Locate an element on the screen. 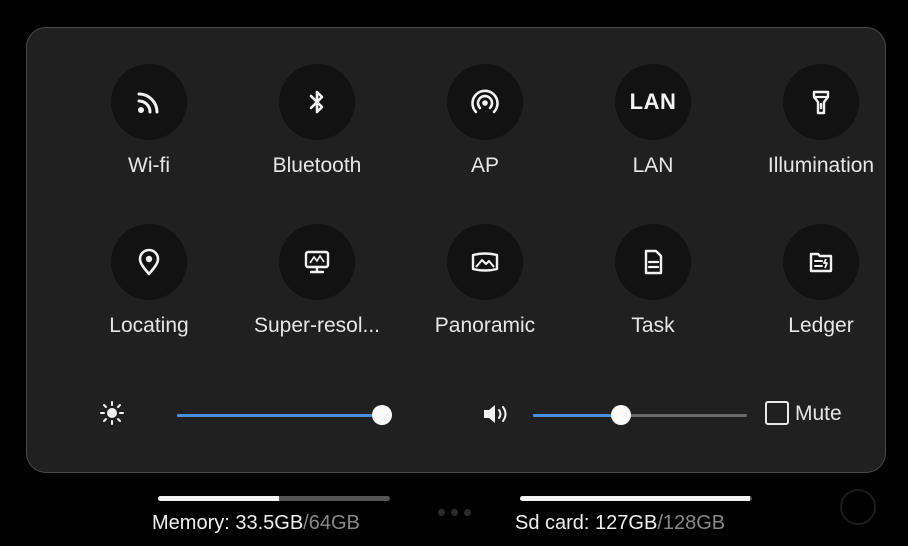 Image resolution: width=908 pixels, height=546 pixels. brightness-slider is located at coordinates (284, 415).